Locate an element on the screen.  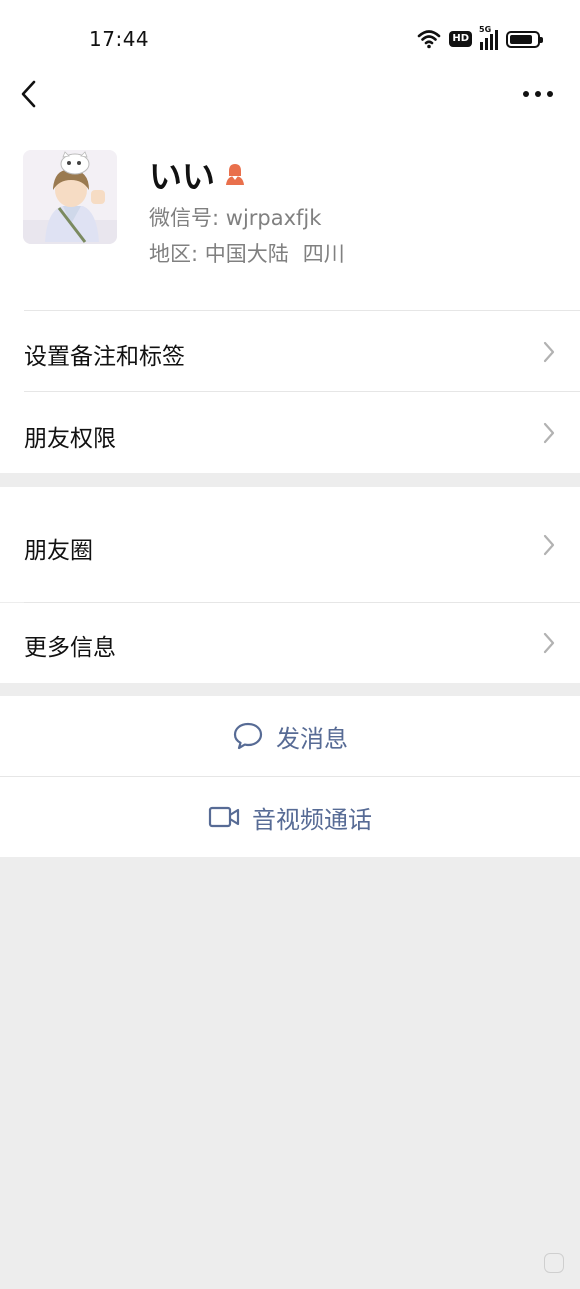
female-user-icon is located at coordinates (235, 174).